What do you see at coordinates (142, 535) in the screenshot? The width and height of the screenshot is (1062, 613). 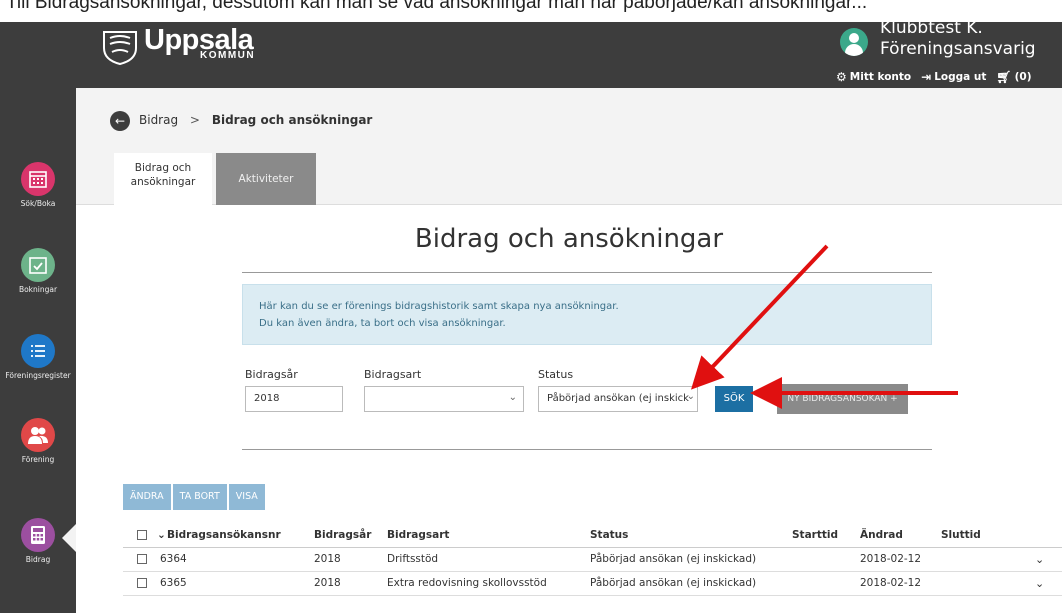 I see `select-all-checkbox` at bounding box center [142, 535].